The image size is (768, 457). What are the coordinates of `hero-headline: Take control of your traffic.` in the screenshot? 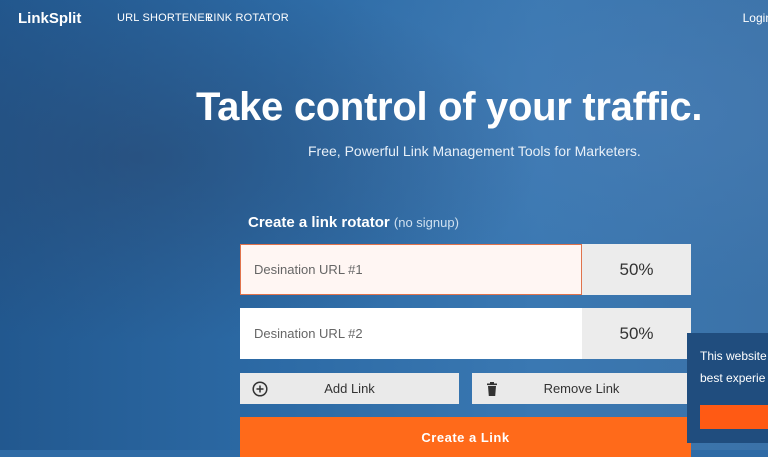 It's located at (449, 107).